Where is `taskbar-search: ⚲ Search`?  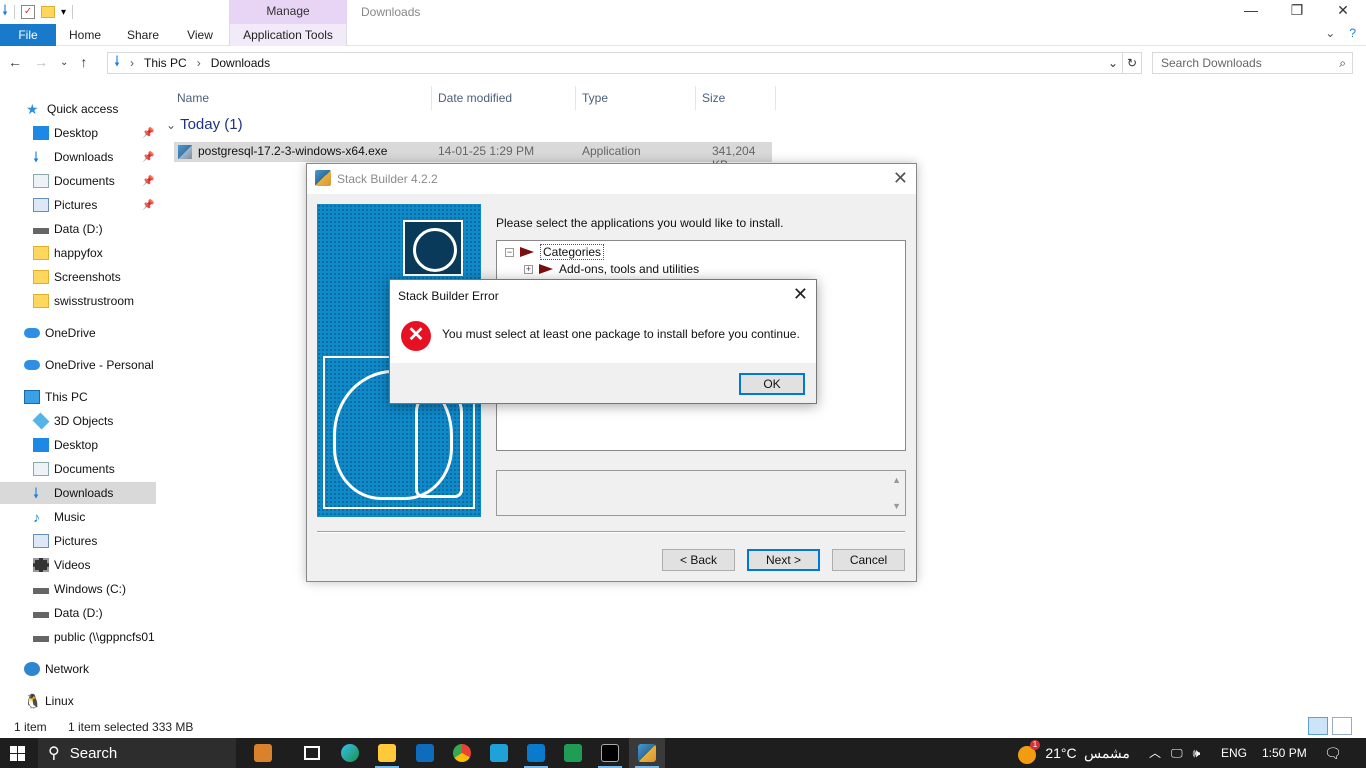 taskbar-search: ⚲ Search is located at coordinates (137, 753).